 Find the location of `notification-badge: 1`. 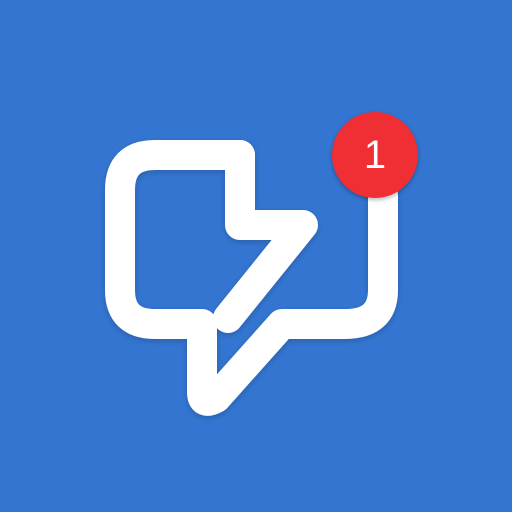

notification-badge: 1 is located at coordinates (375, 155).